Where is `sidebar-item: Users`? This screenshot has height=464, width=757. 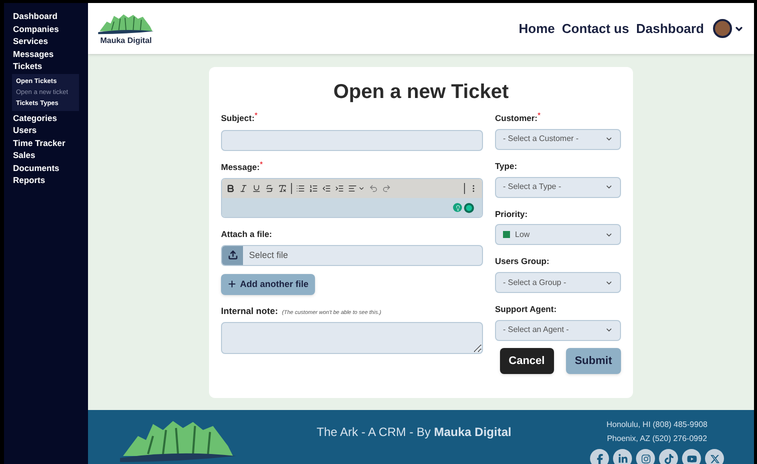 sidebar-item: Users is located at coordinates (46, 130).